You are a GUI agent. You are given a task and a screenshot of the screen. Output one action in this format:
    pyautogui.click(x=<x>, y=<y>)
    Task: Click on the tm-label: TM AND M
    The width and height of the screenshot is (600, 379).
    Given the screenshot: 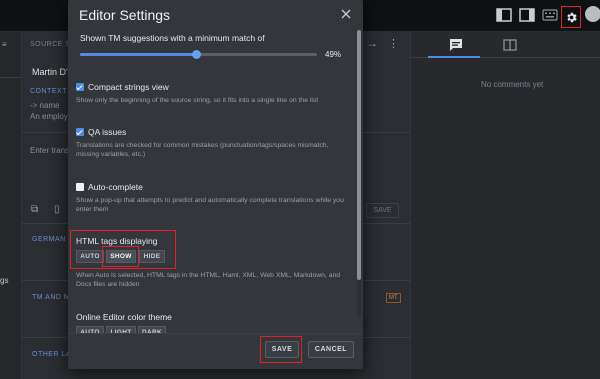 What is the action you would take?
    pyautogui.click(x=51, y=297)
    